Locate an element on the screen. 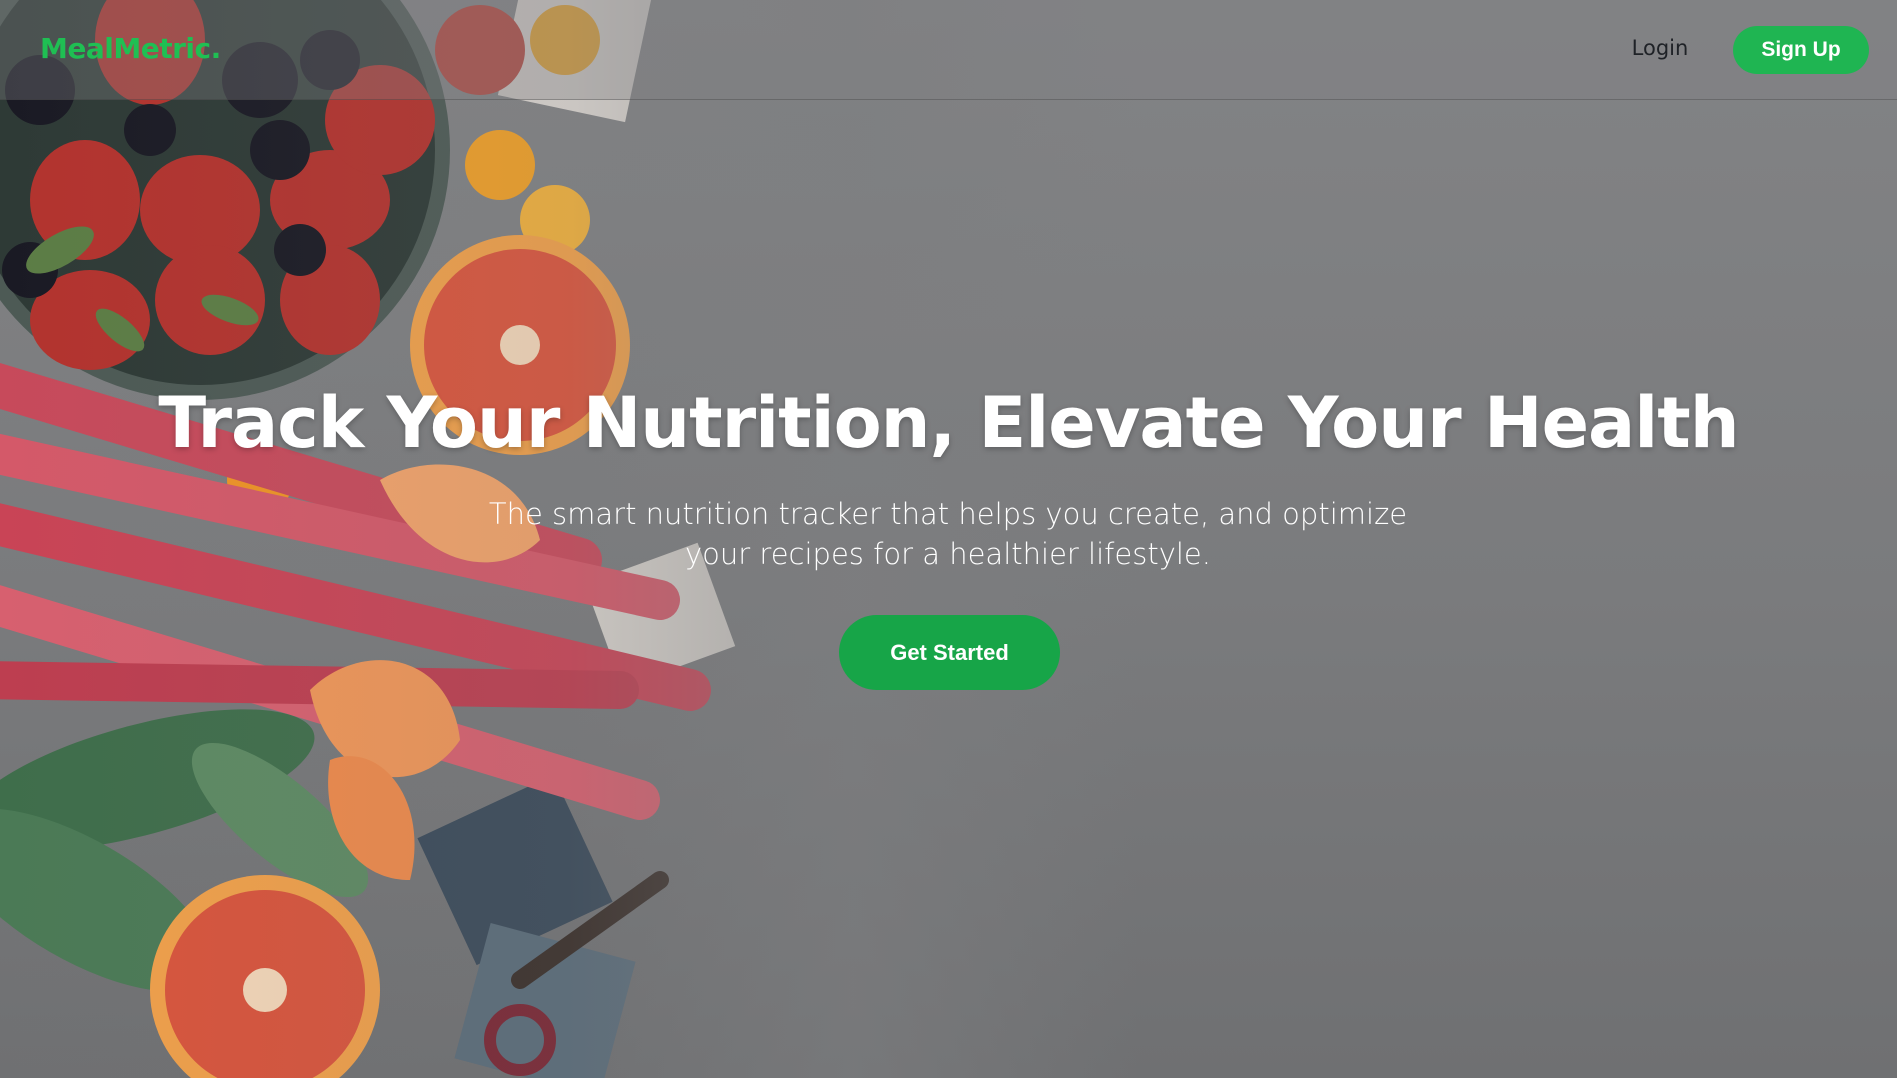 The width and height of the screenshot is (1897, 1078). hero-subtitle-line-2: your recipes for a healthier lifestyle. is located at coordinates (948, 554).